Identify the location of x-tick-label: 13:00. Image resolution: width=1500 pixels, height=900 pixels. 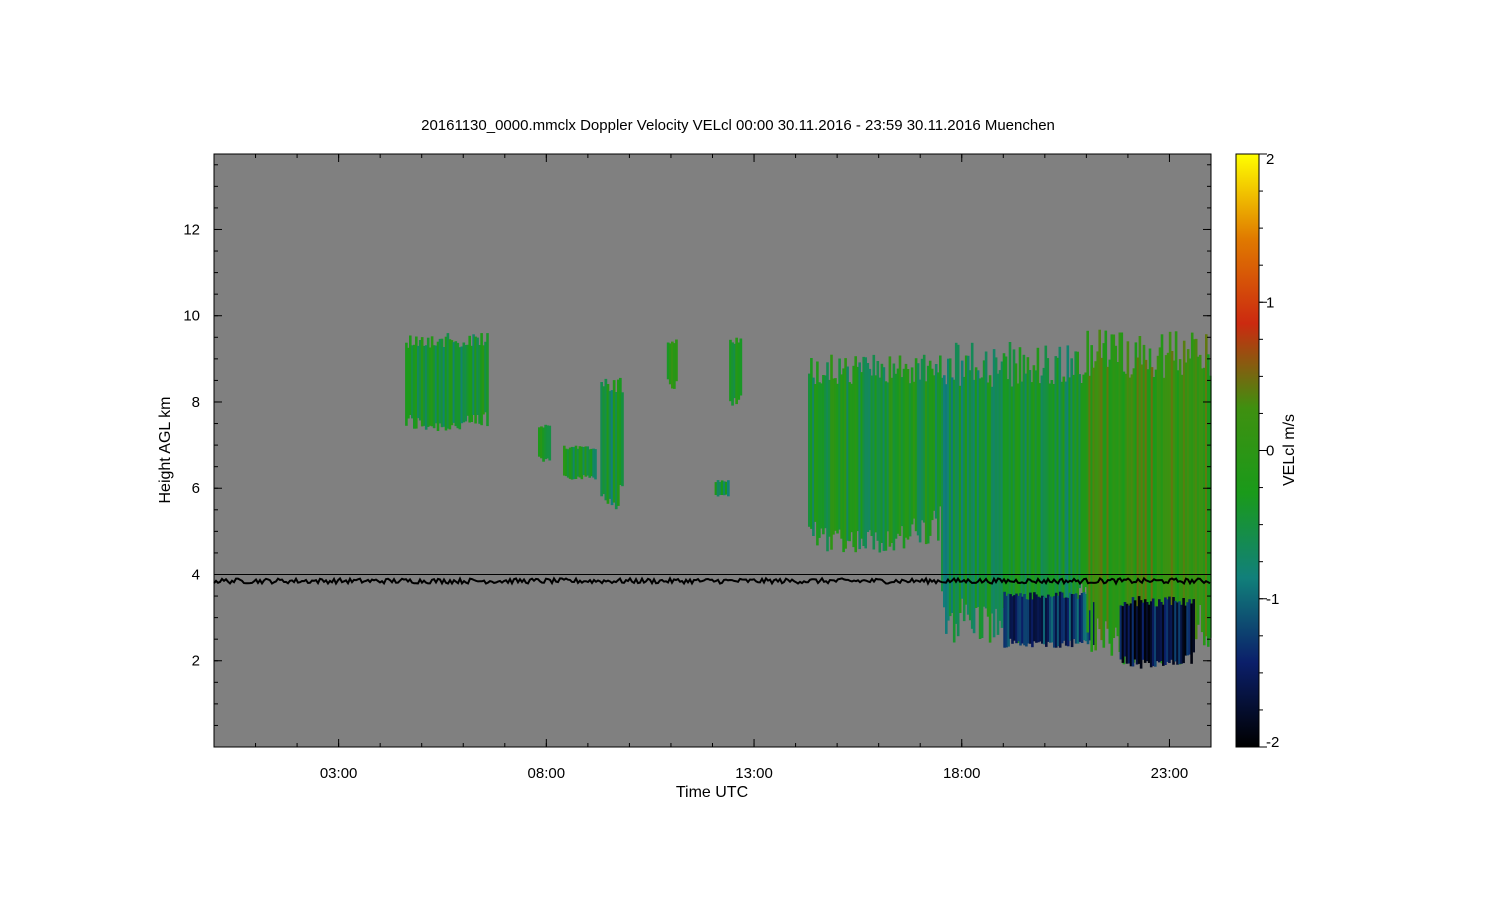
(754, 773).